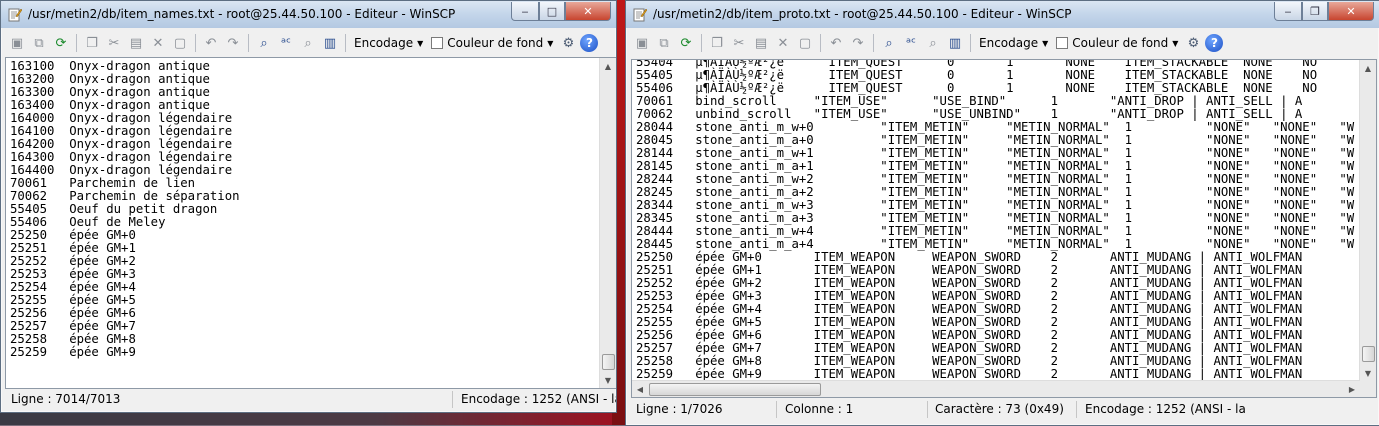 Image resolution: width=1379 pixels, height=426 pixels. Describe the element at coordinates (1352, 389) in the screenshot. I see `scroll-right-icon: ▶` at that location.